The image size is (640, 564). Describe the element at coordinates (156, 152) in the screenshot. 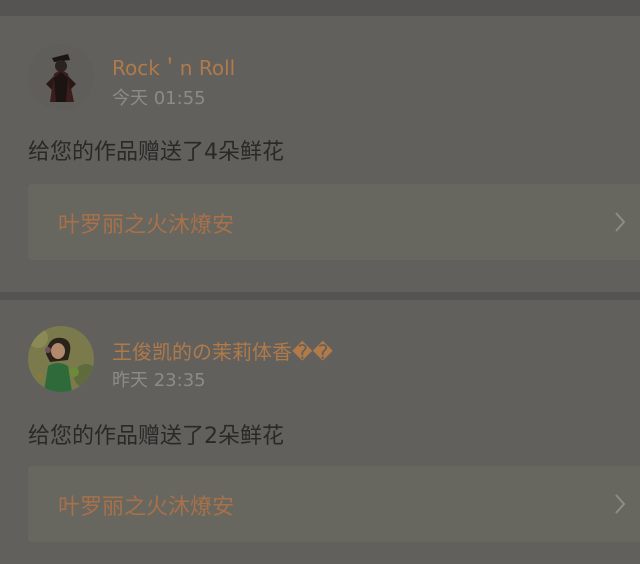

I see `gift-message: 给您的作品赠送了4朵鲜花` at that location.